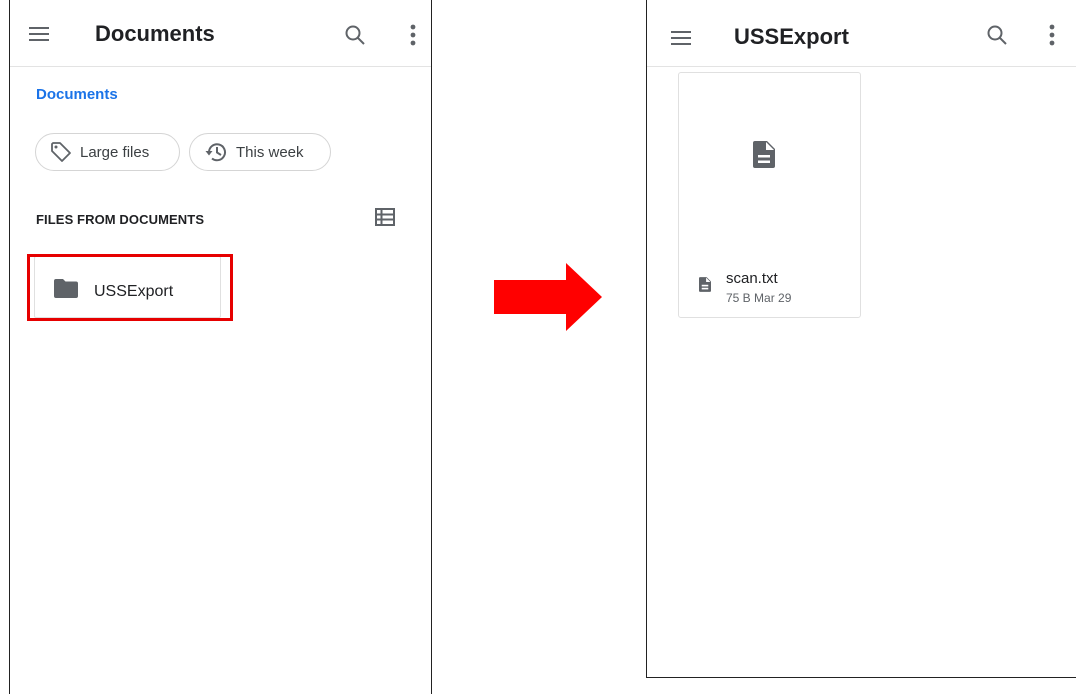 The width and height of the screenshot is (1076, 695). What do you see at coordinates (385, 217) in the screenshot?
I see `list-view-icon` at bounding box center [385, 217].